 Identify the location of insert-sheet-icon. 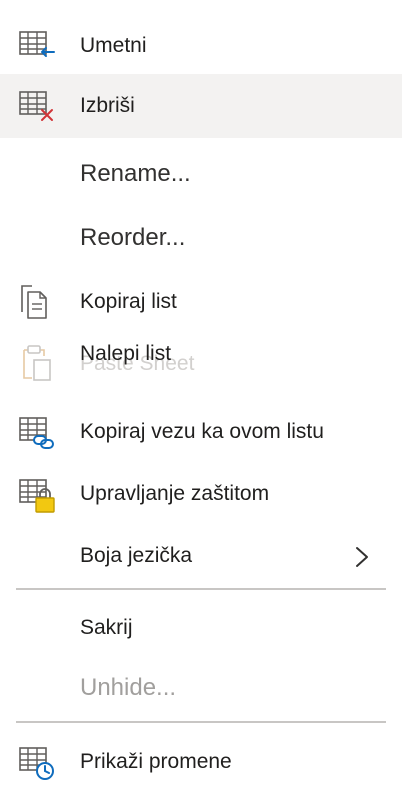
(38, 48).